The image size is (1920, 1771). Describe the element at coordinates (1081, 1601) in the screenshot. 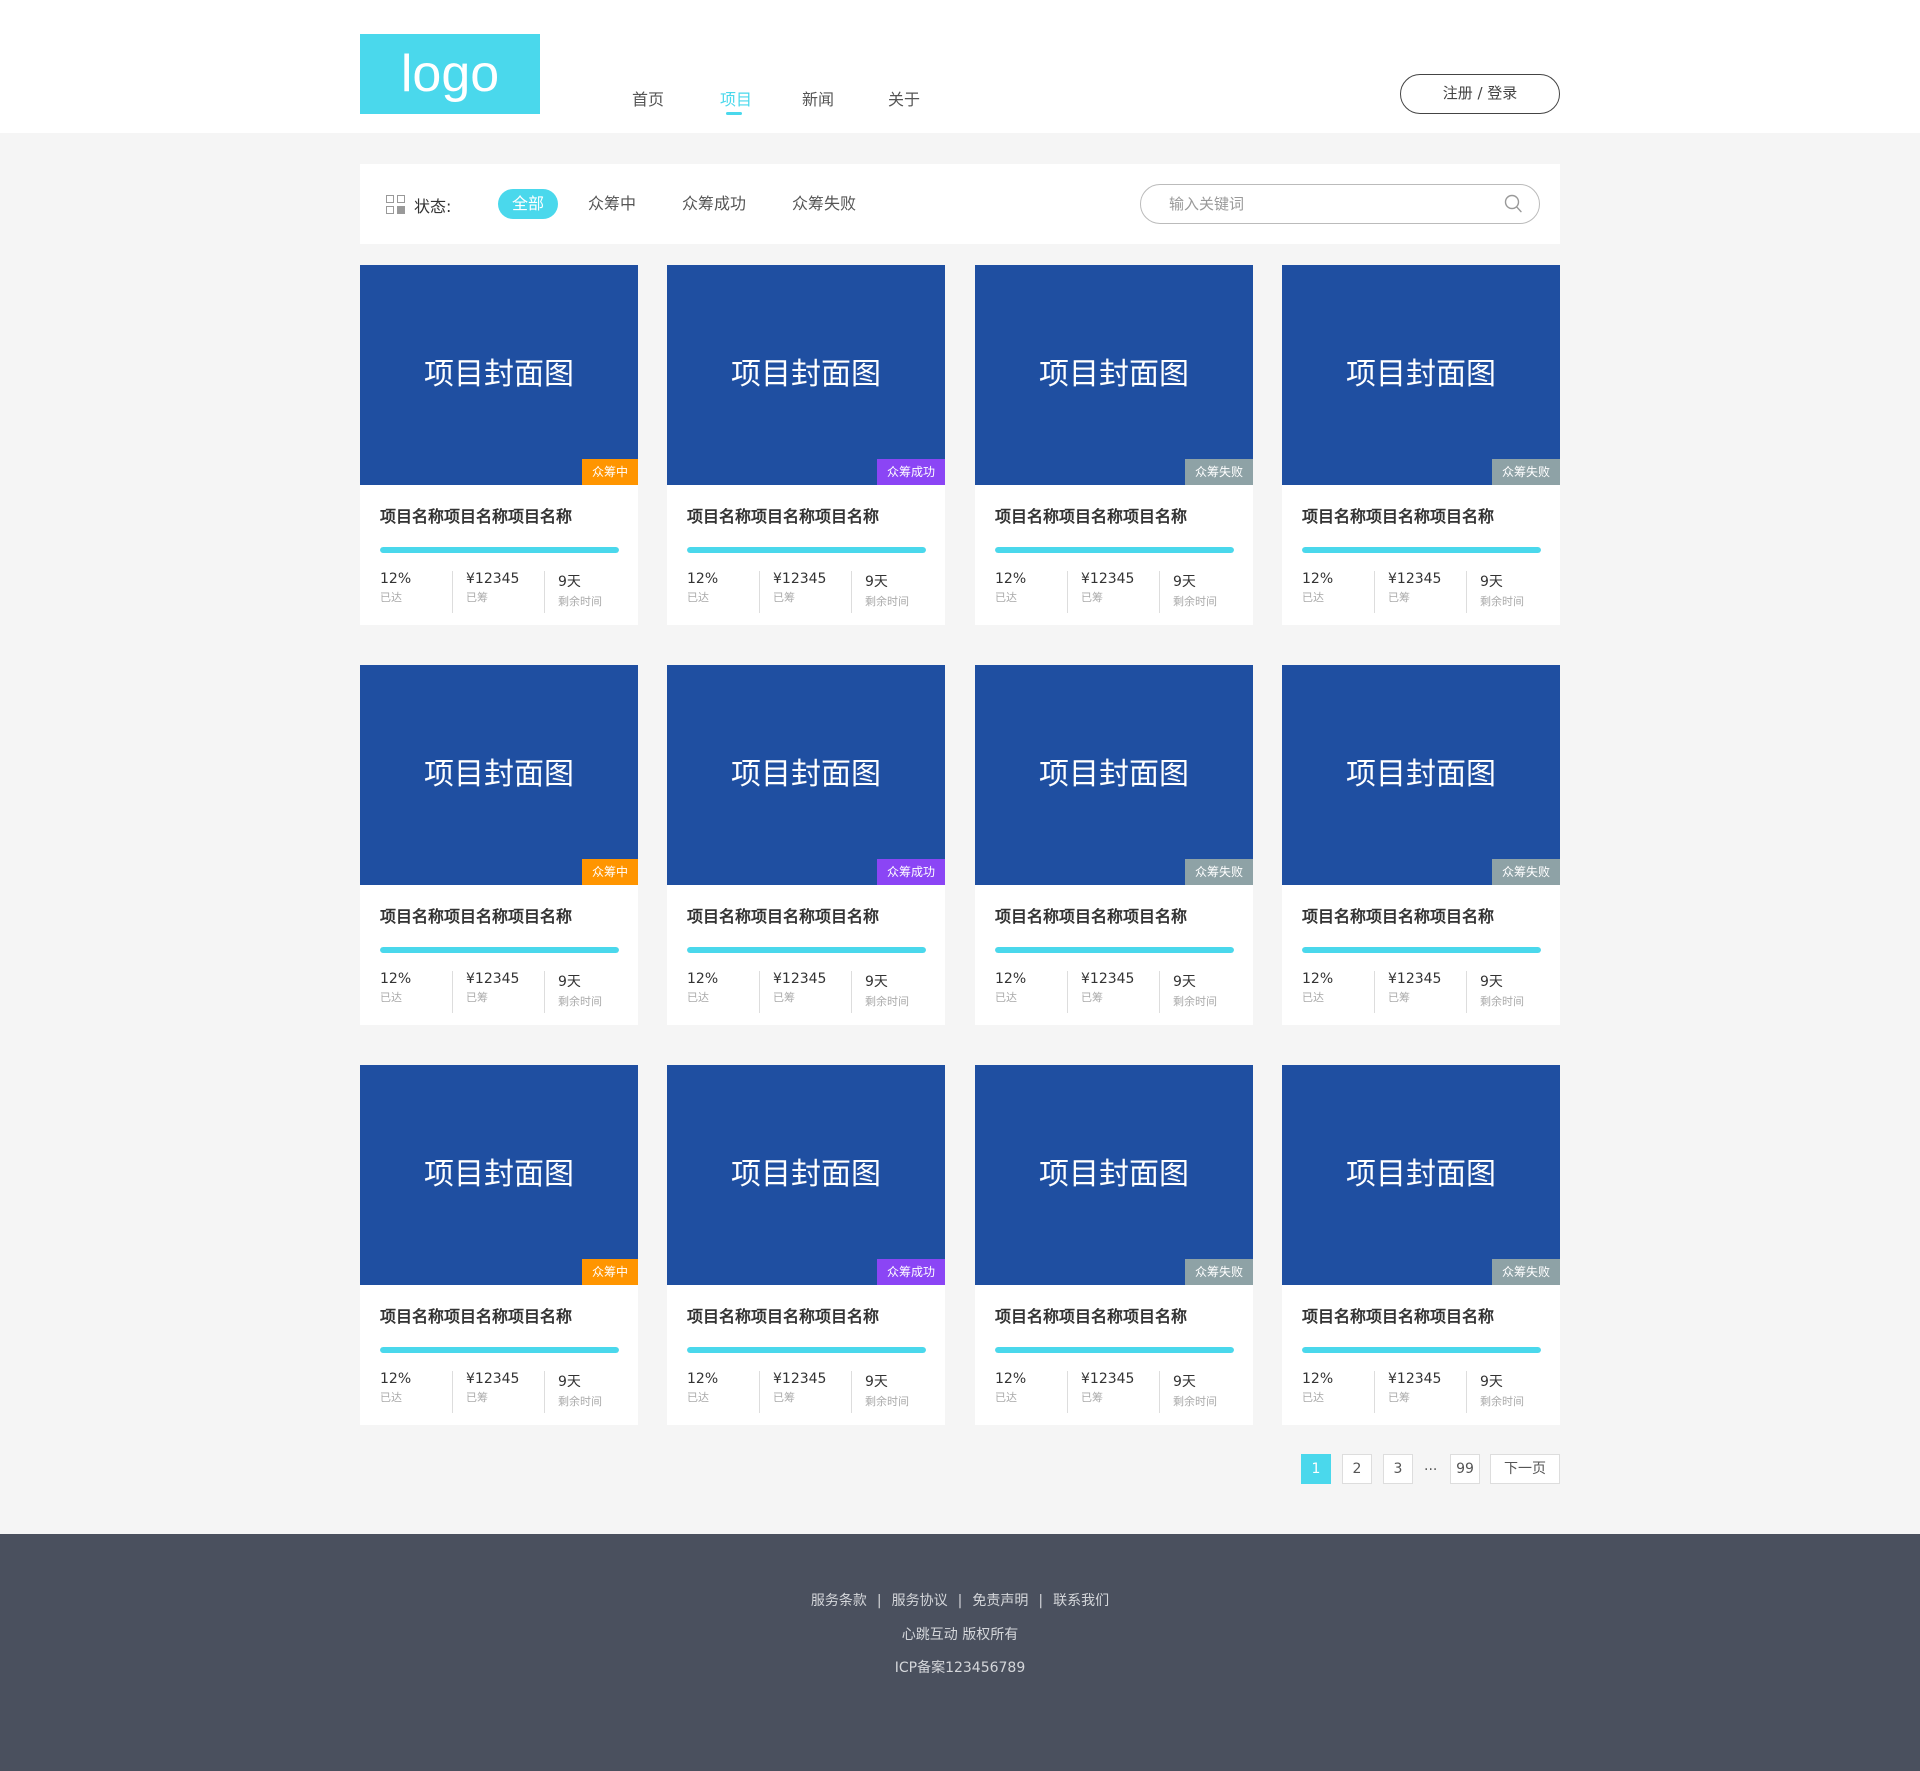

I see `footer-link-contact: 联系我们` at that location.